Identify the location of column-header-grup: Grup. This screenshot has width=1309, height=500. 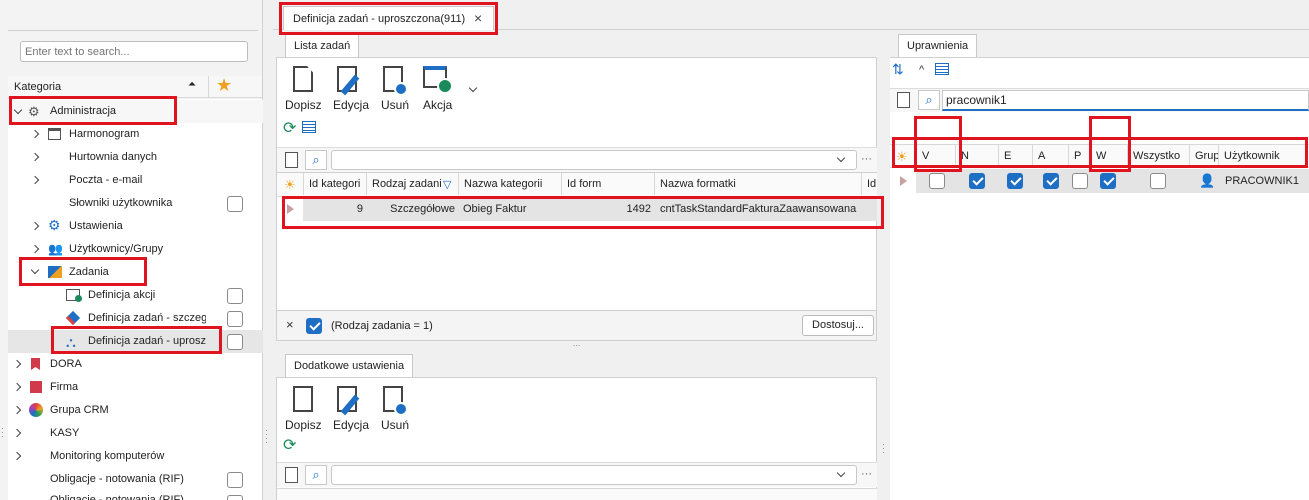
(1204, 156).